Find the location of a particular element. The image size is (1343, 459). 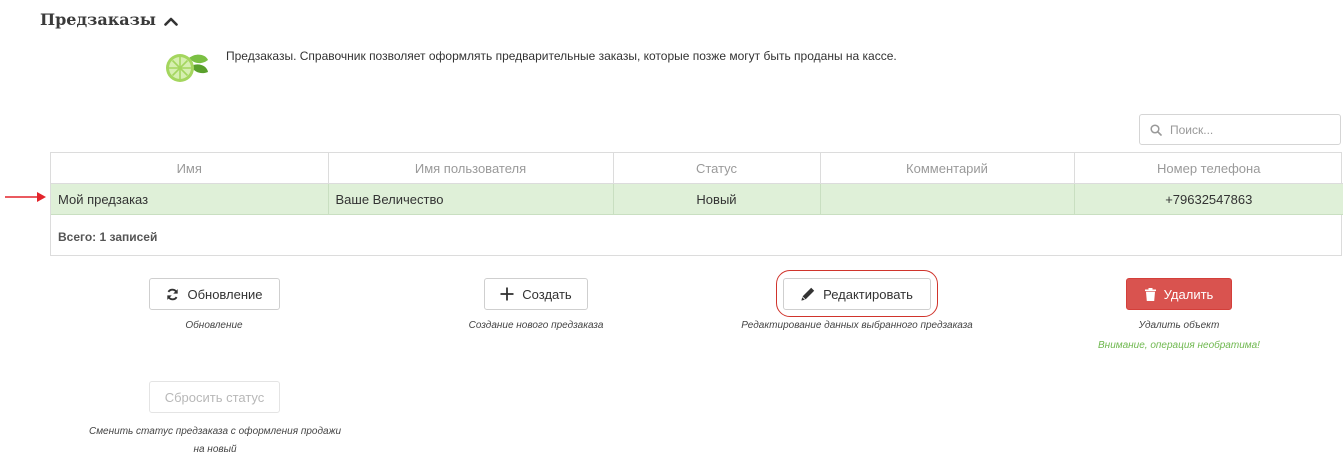

cell-comment is located at coordinates (947, 199).